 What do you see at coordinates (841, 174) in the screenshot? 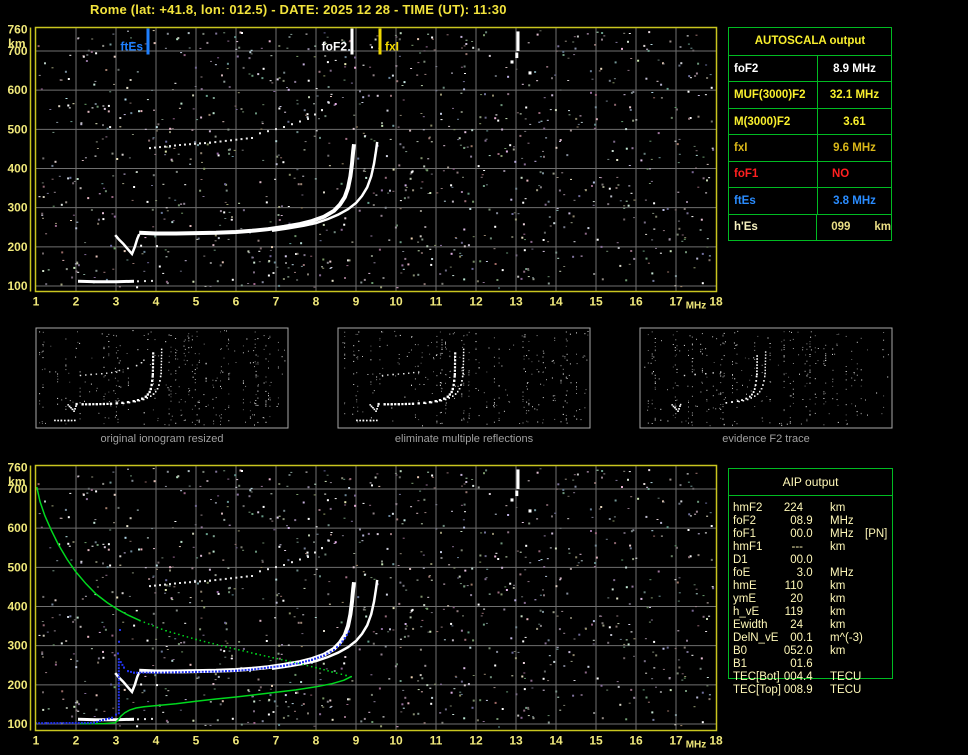
I see `autoscala-value: NO` at bounding box center [841, 174].